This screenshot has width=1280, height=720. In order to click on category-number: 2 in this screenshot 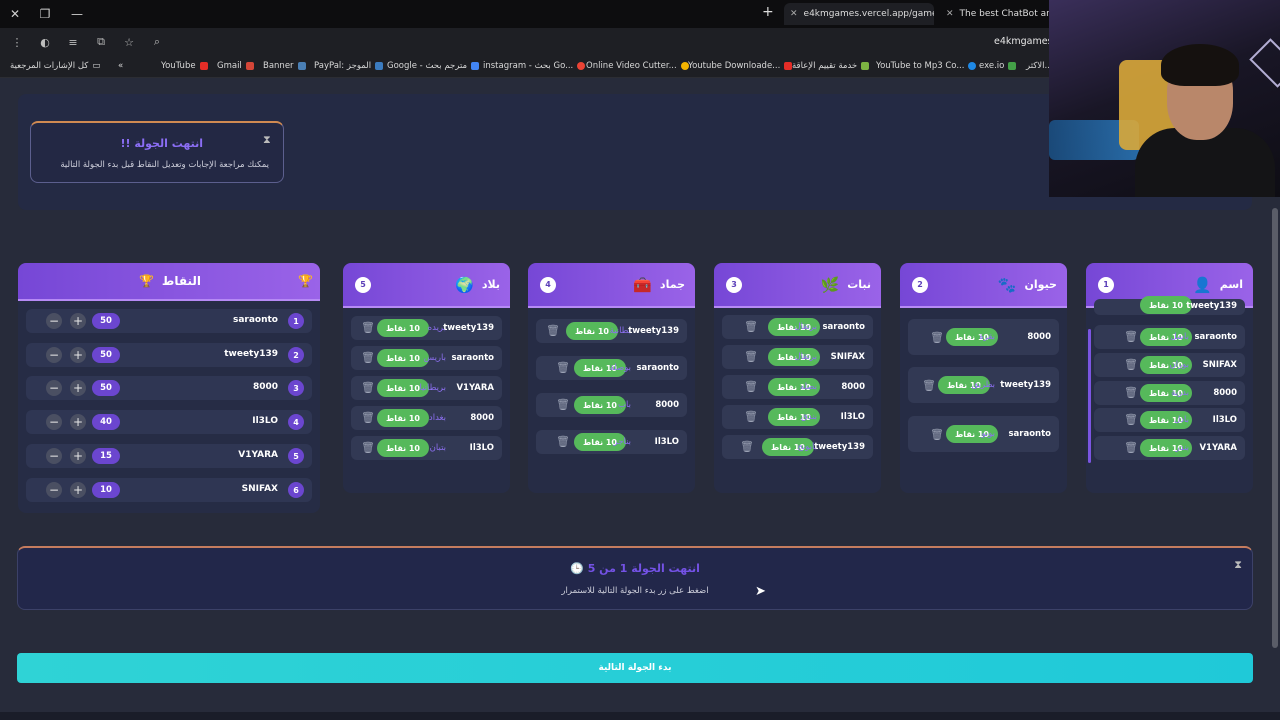, I will do `click(920, 284)`.